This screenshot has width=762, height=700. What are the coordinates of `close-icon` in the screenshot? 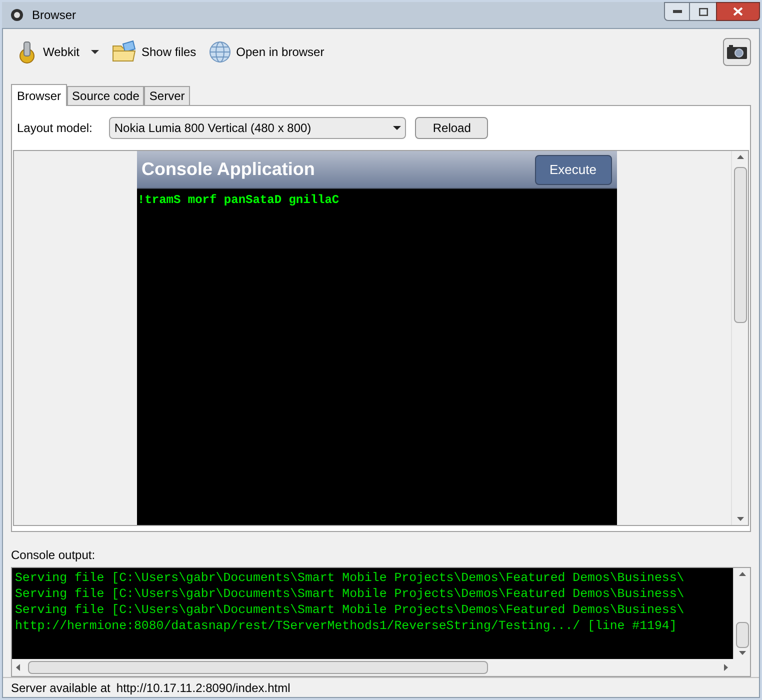 It's located at (738, 11).